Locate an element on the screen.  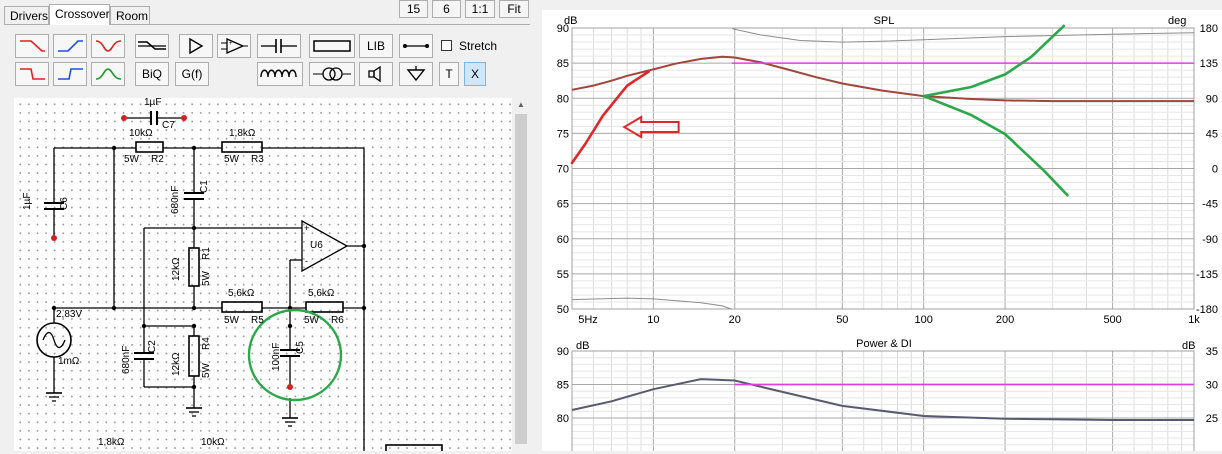
resistor-icon is located at coordinates (332, 46).